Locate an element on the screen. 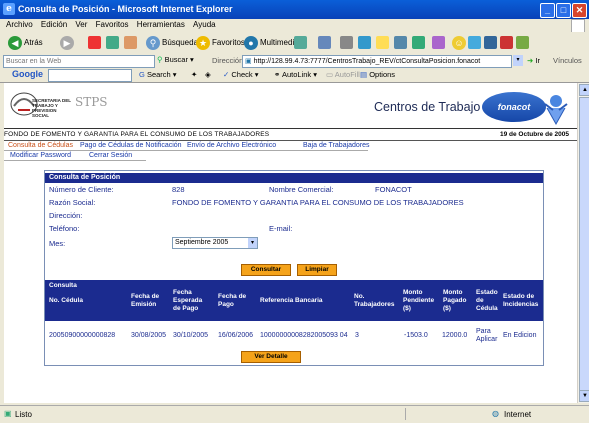 This screenshot has width=589, height=423. back-arrow-icon: ◀ is located at coordinates (15, 42).